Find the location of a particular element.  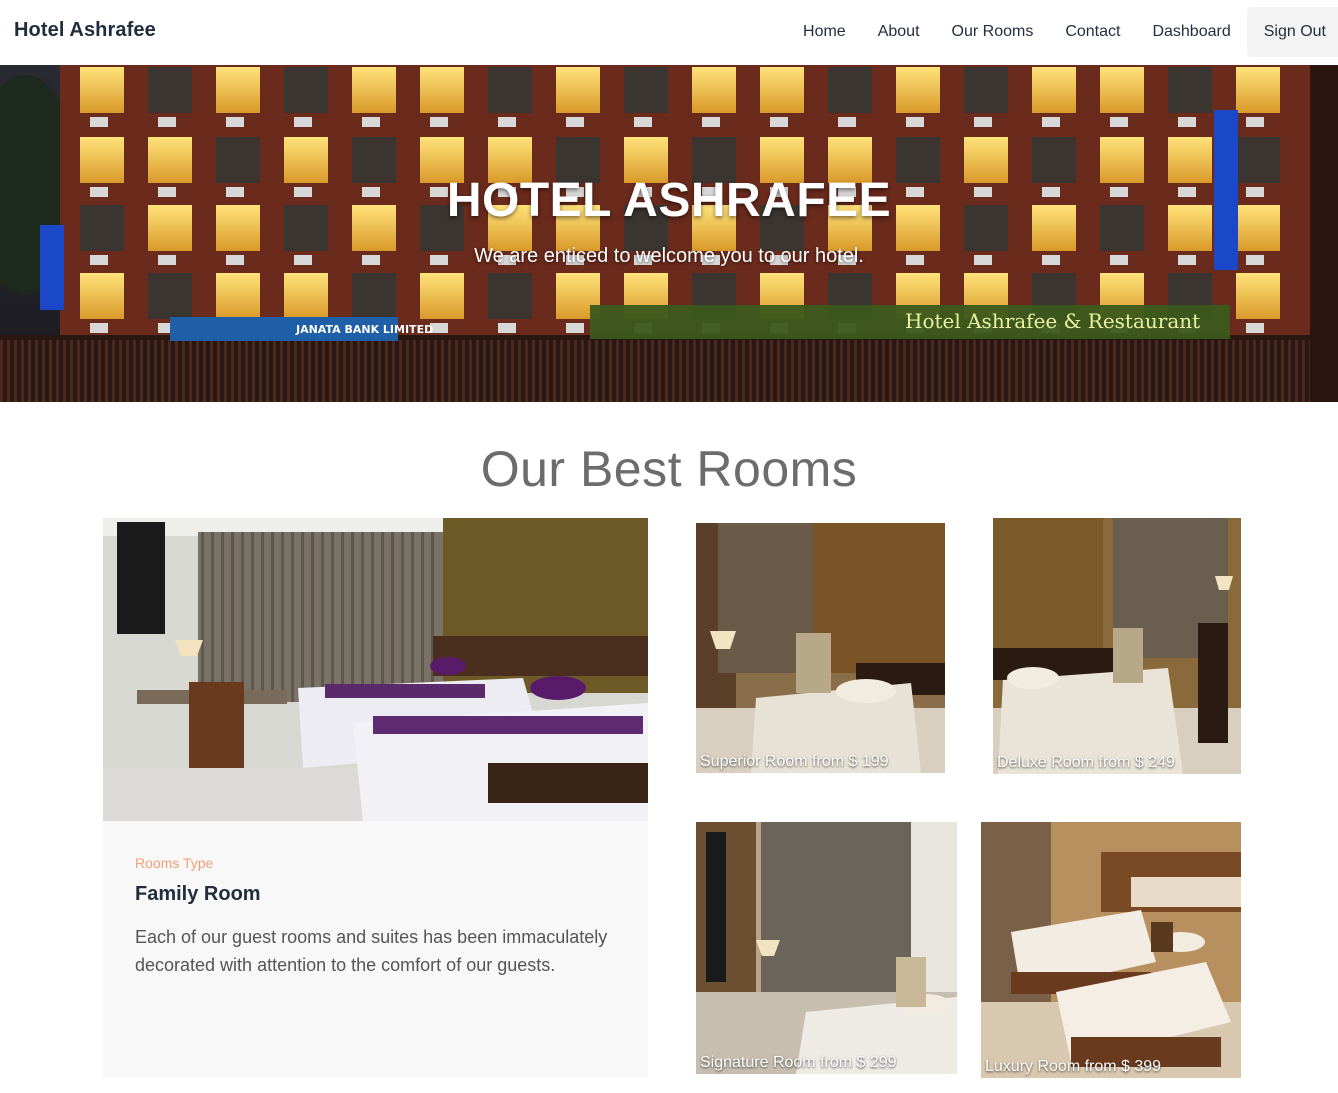

luxury-room-image is located at coordinates (1111, 950).